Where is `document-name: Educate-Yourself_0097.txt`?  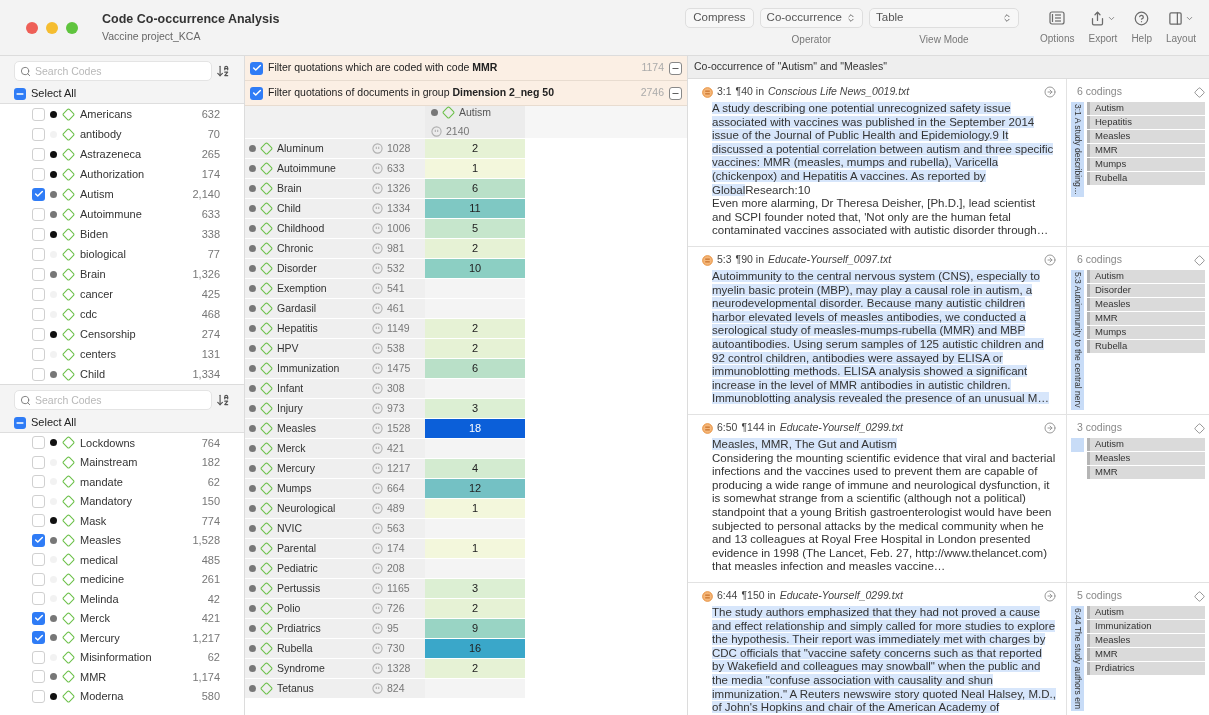
document-name: Educate-Yourself_0097.txt is located at coordinates (904, 260).